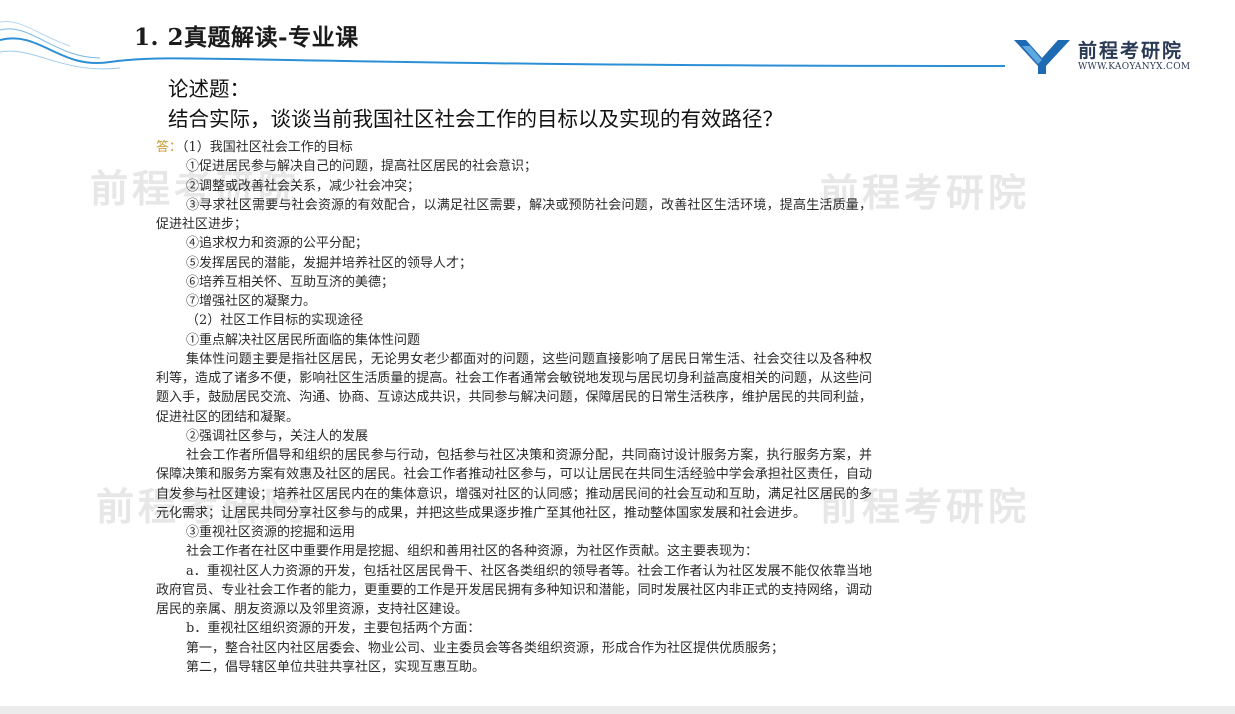 Image resolution: width=1235 pixels, height=714 pixels. Describe the element at coordinates (251, 301) in the screenshot. I see `goal-item: ⑦增强社区的凝聚力。` at that location.